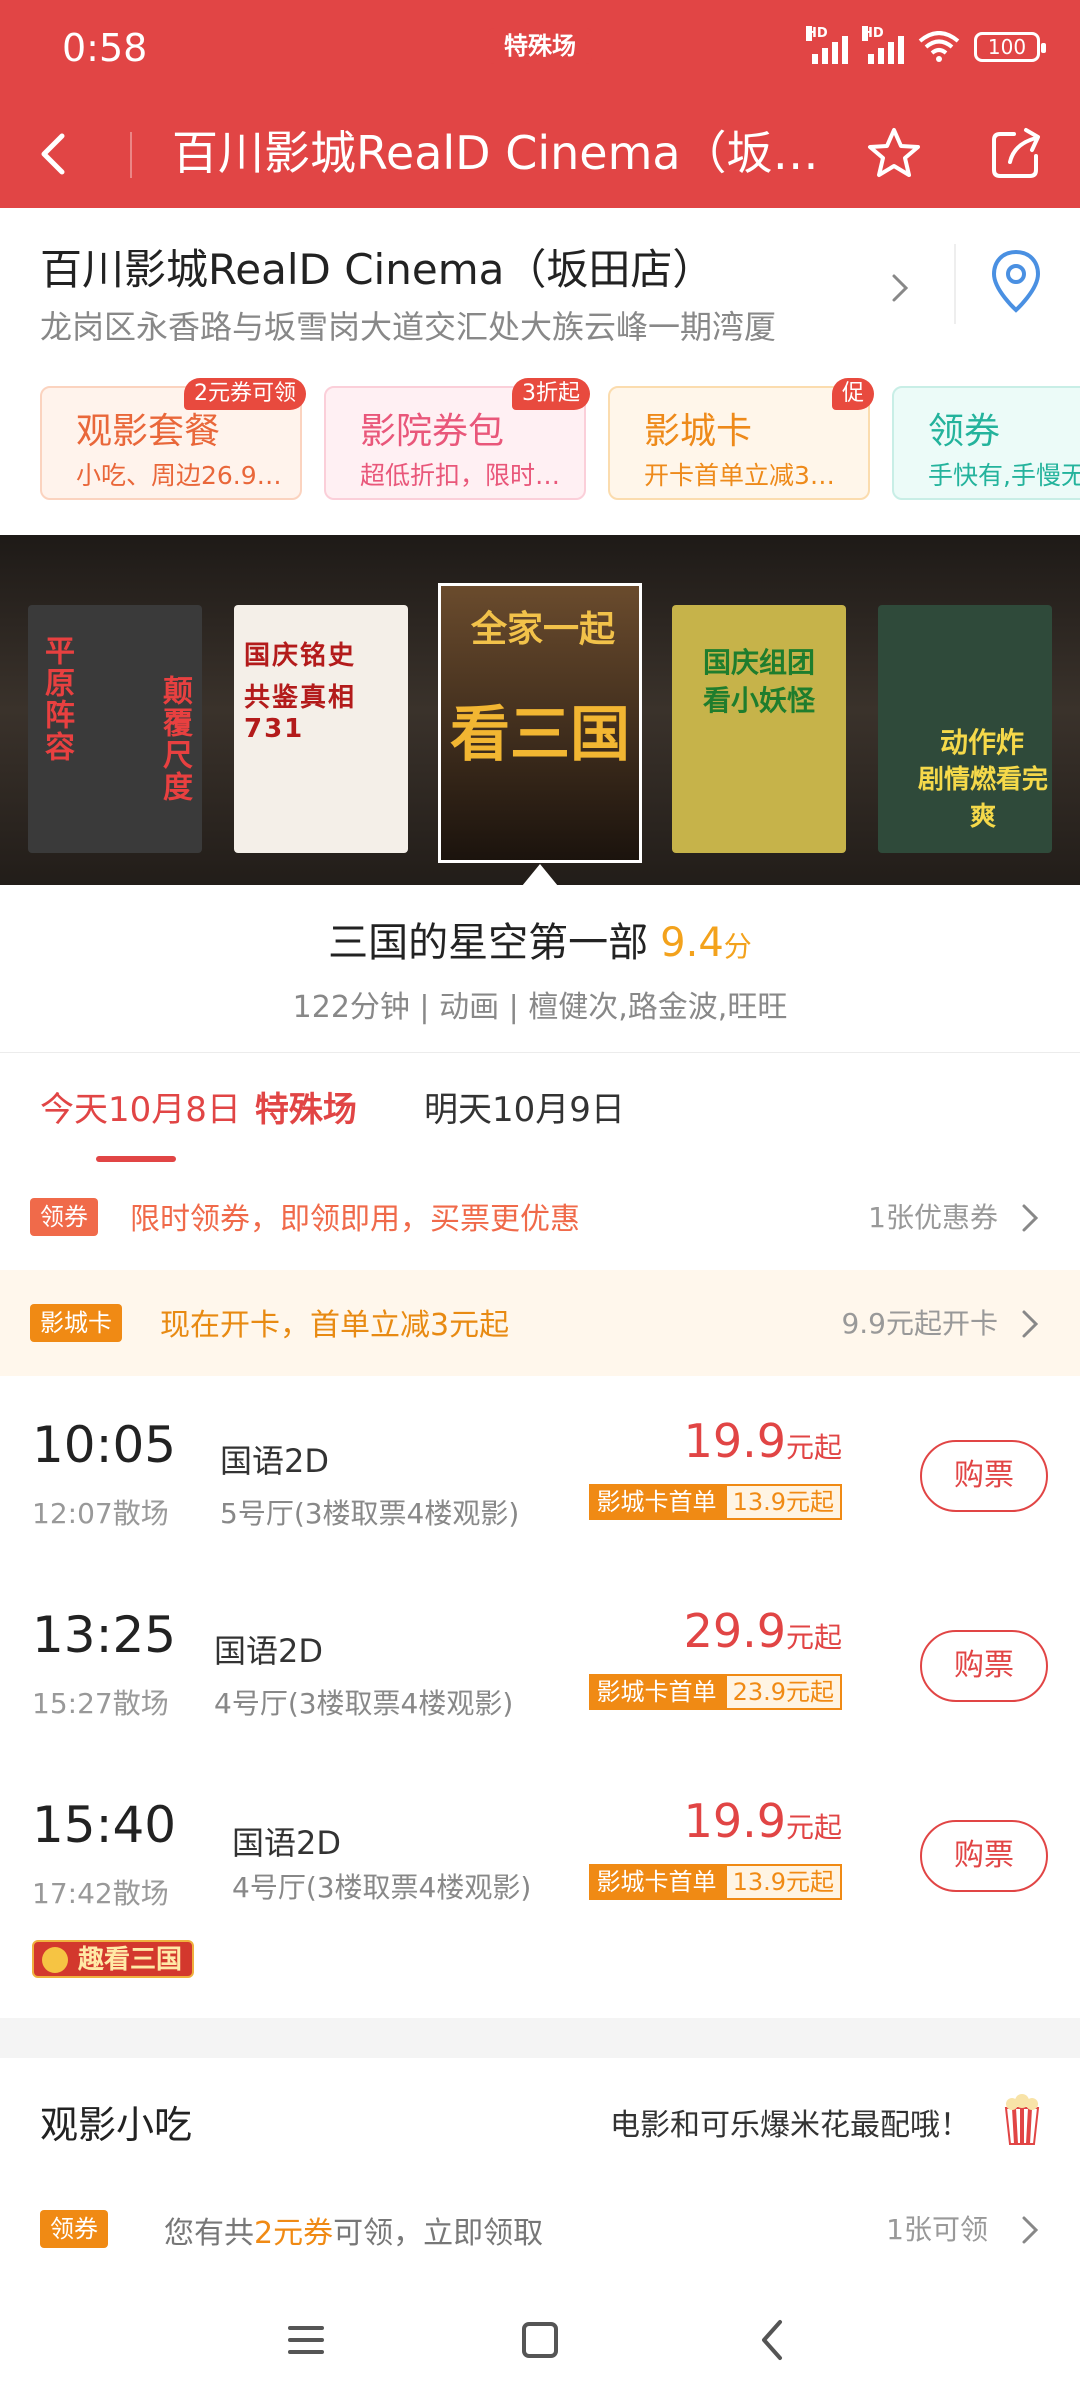 This screenshot has width=1080, height=2400. Describe the element at coordinates (131, 155) in the screenshot. I see `title-divider` at that location.